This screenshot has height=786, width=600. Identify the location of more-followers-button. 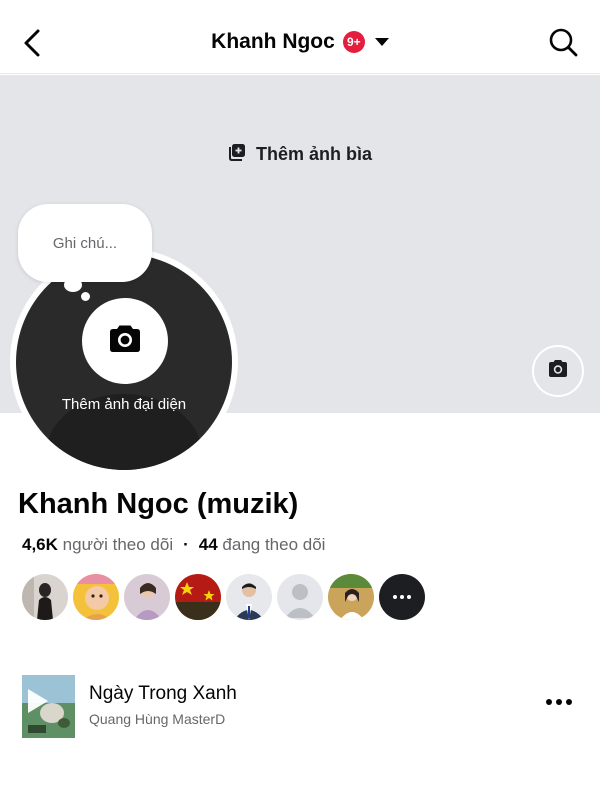
(402, 597).